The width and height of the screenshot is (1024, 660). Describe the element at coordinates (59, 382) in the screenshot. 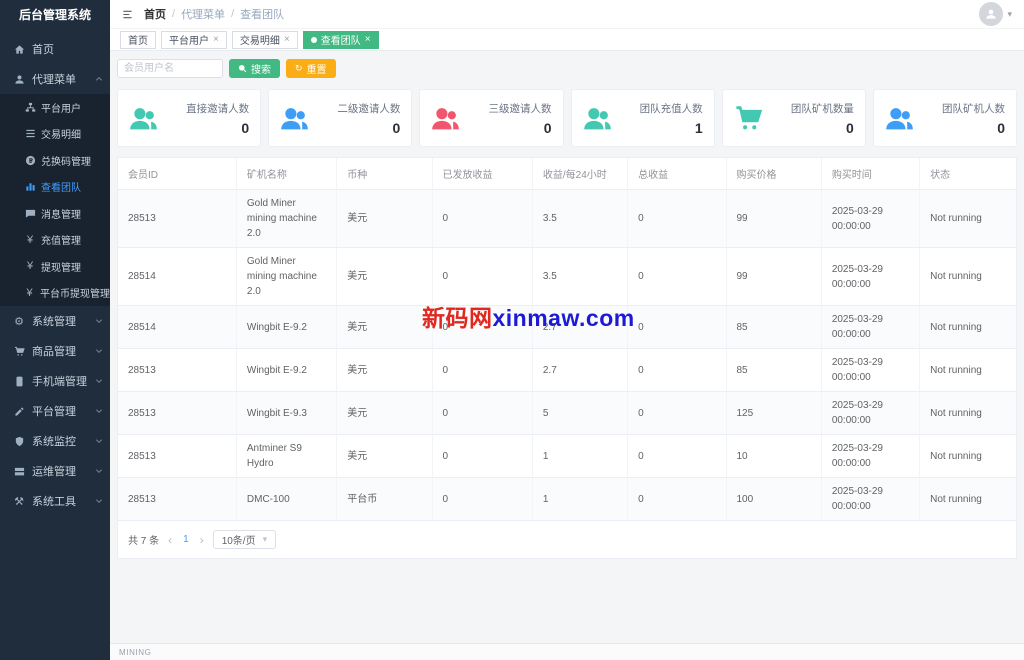

I see `sidebar-item-label: 手机端管理` at that location.